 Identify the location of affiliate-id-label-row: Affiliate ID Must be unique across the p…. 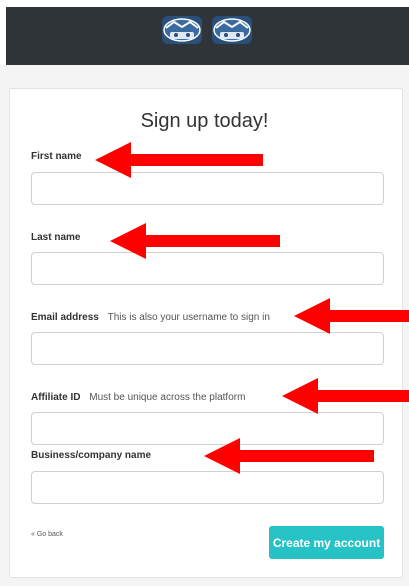
(138, 397).